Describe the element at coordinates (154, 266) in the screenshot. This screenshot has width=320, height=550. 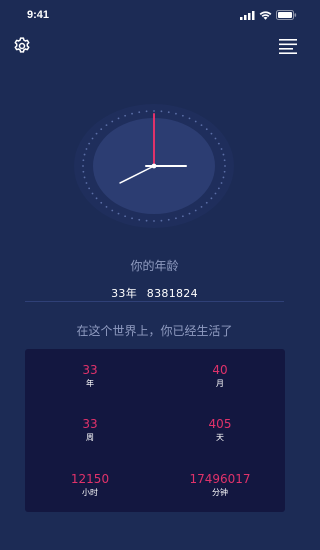
I see `age-label: 你的年龄` at that location.